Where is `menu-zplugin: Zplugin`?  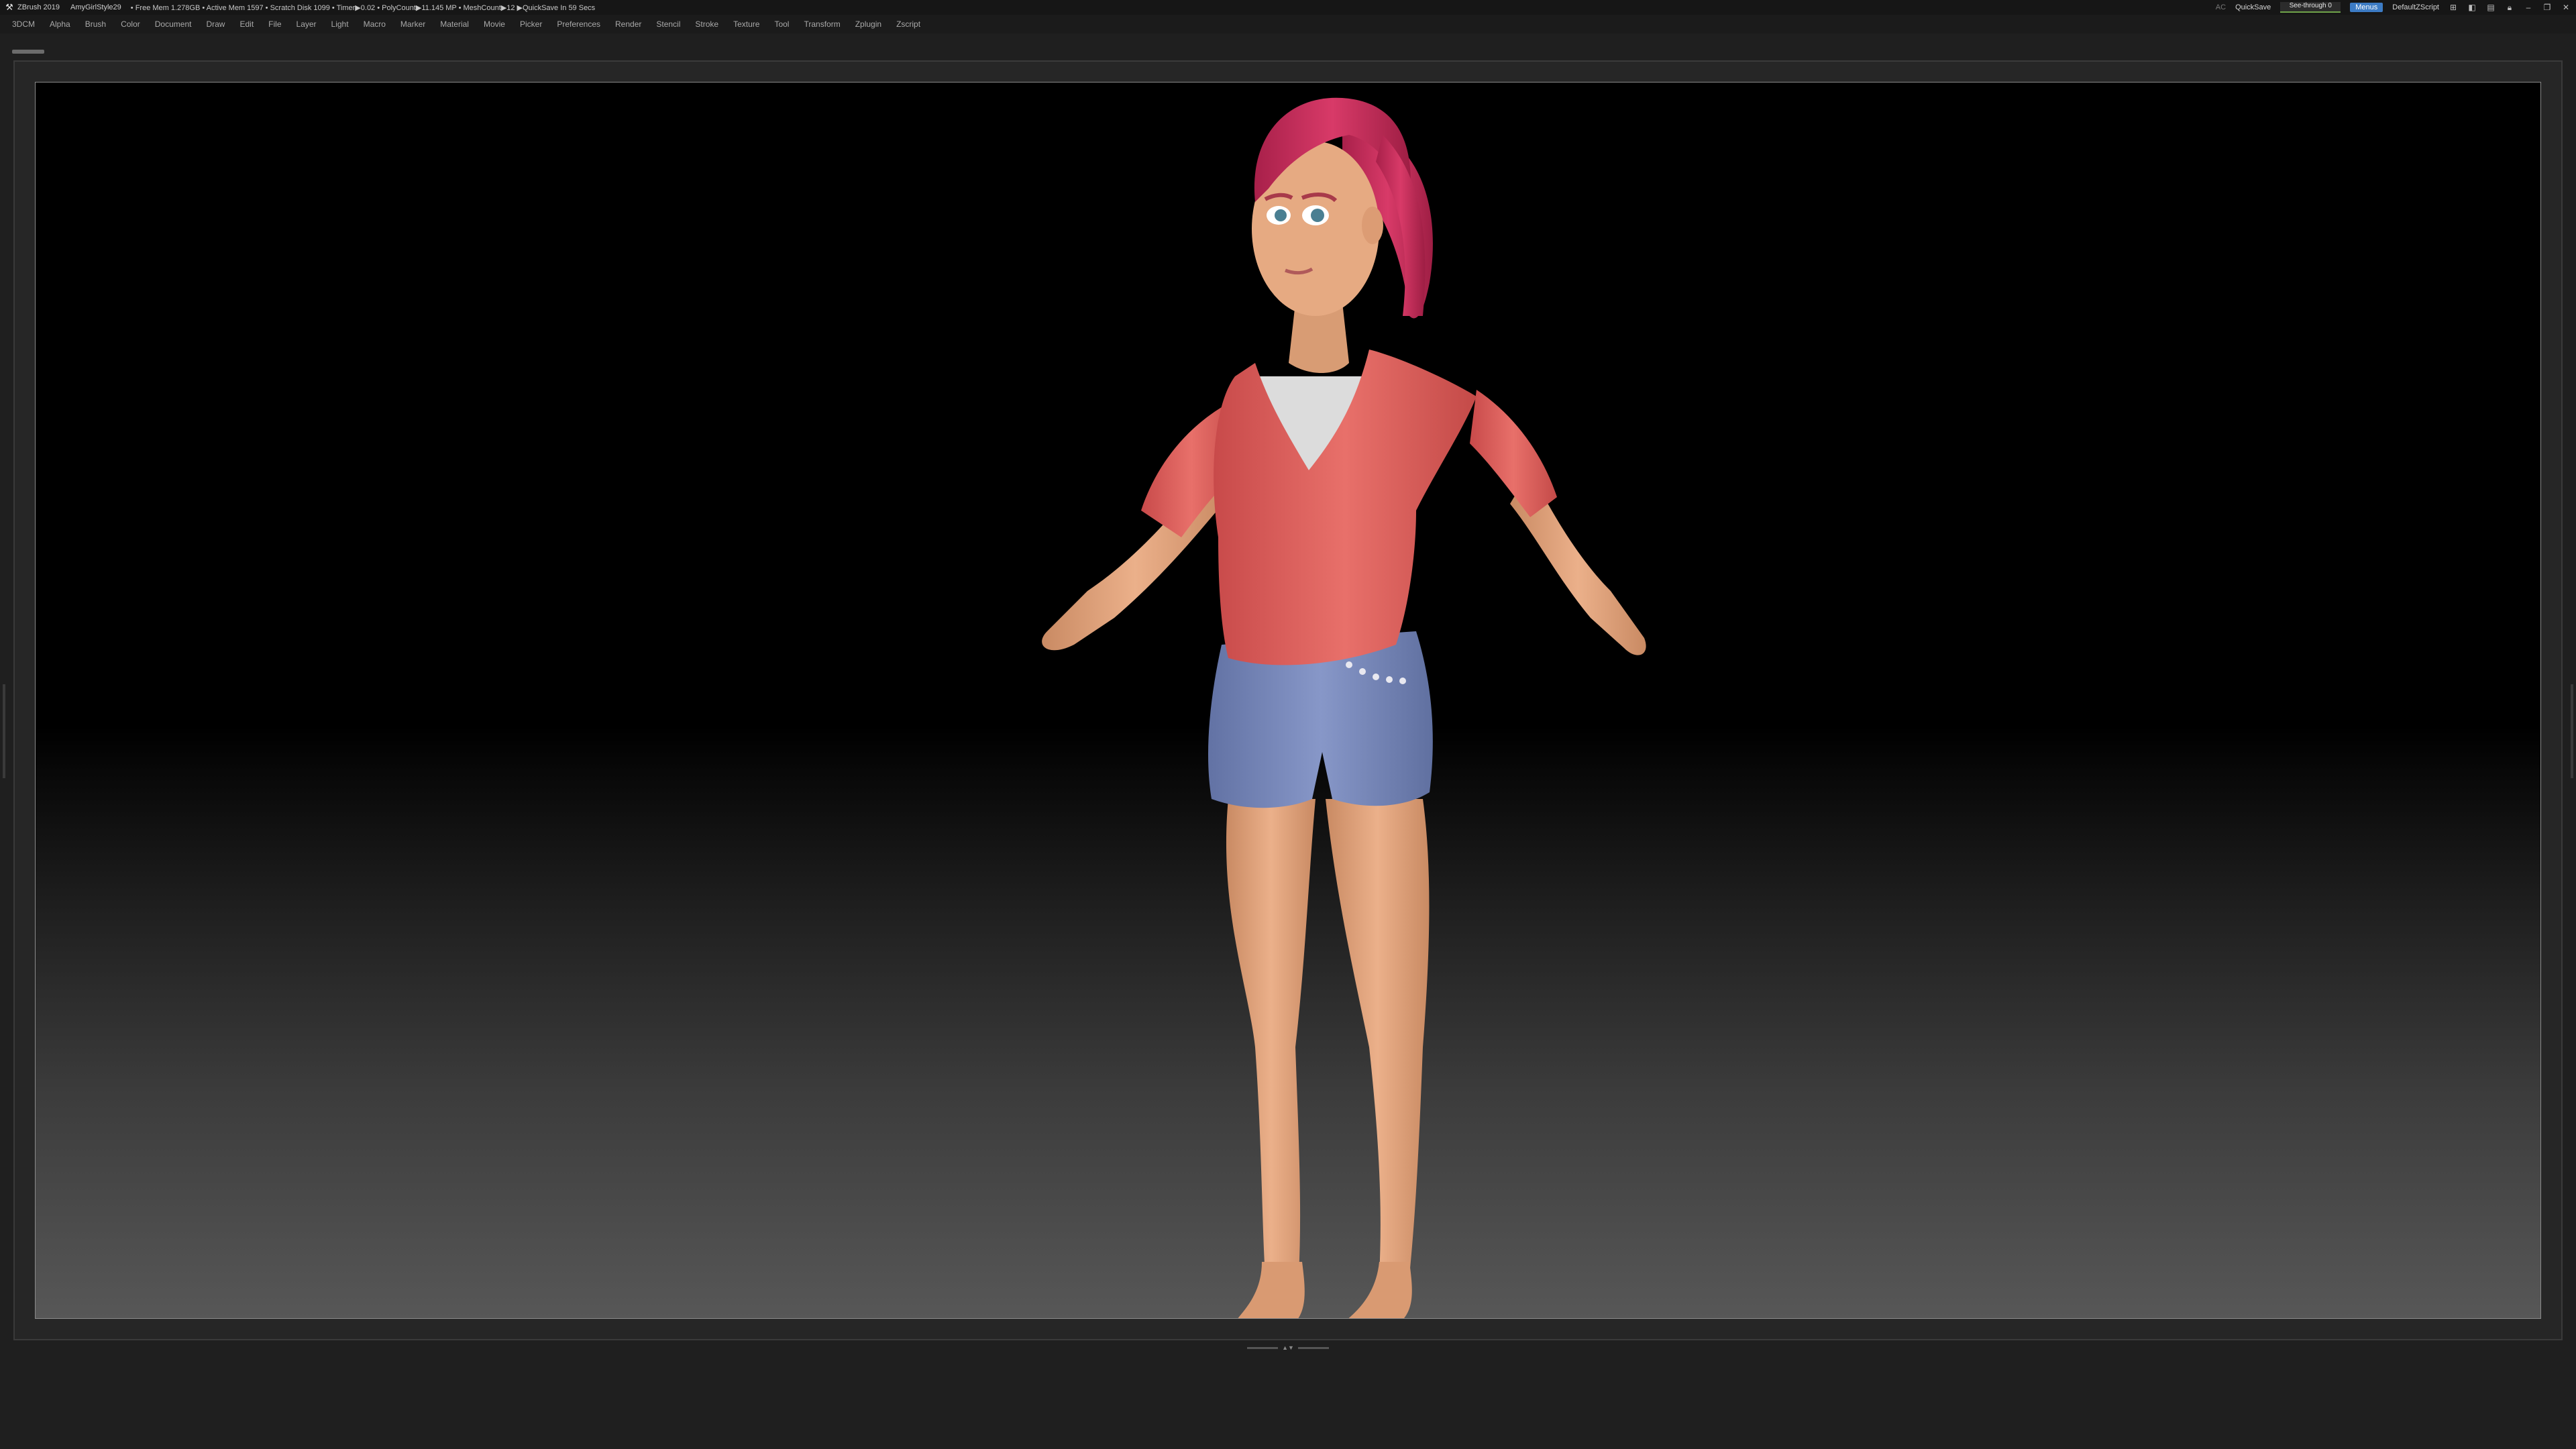 menu-zplugin: Zplugin is located at coordinates (868, 24).